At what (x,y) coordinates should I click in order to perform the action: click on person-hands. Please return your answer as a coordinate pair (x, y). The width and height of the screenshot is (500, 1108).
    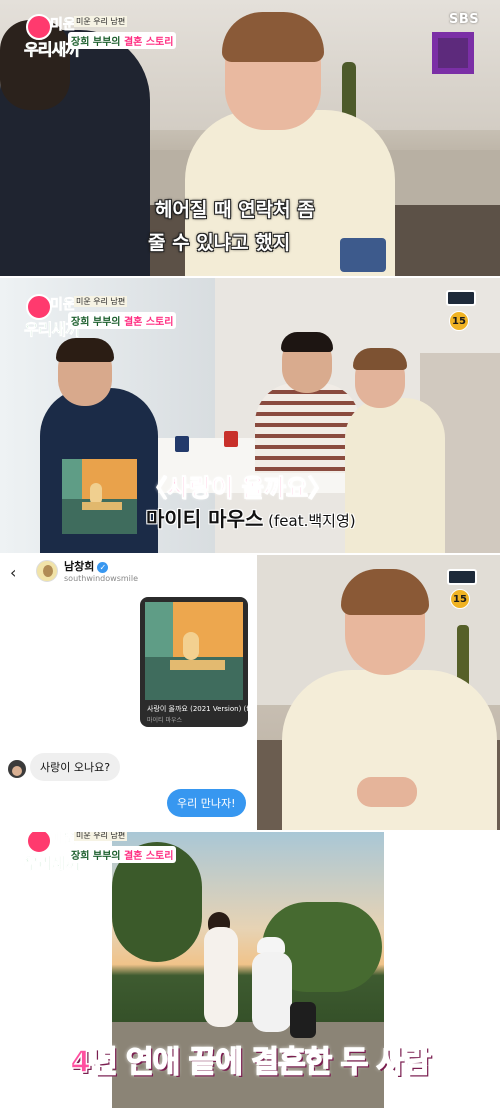
    Looking at the image, I should click on (387, 792).